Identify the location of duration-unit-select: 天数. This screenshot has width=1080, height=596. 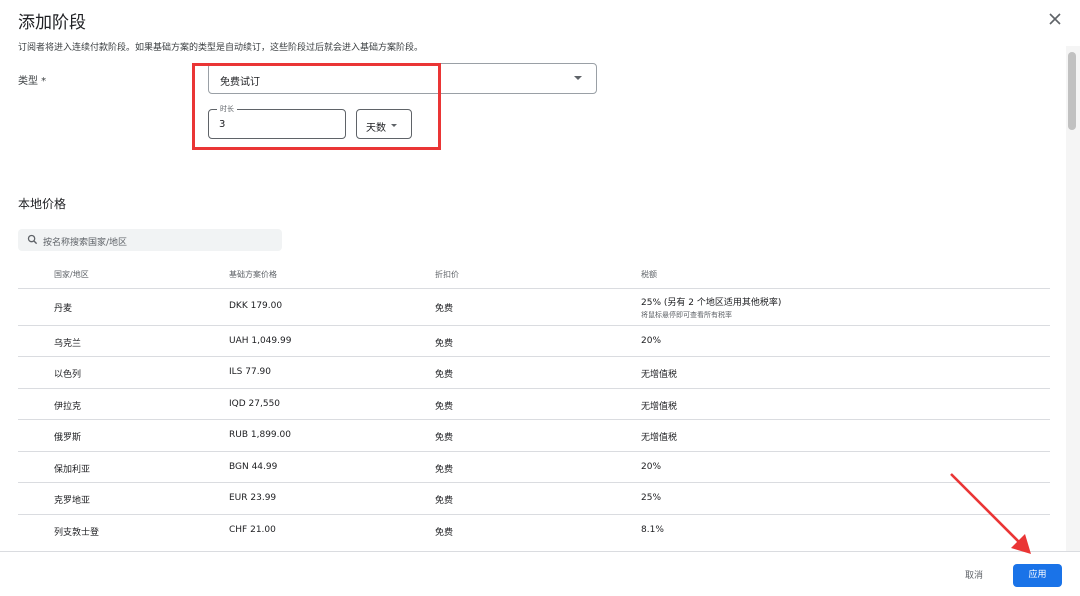
(384, 124).